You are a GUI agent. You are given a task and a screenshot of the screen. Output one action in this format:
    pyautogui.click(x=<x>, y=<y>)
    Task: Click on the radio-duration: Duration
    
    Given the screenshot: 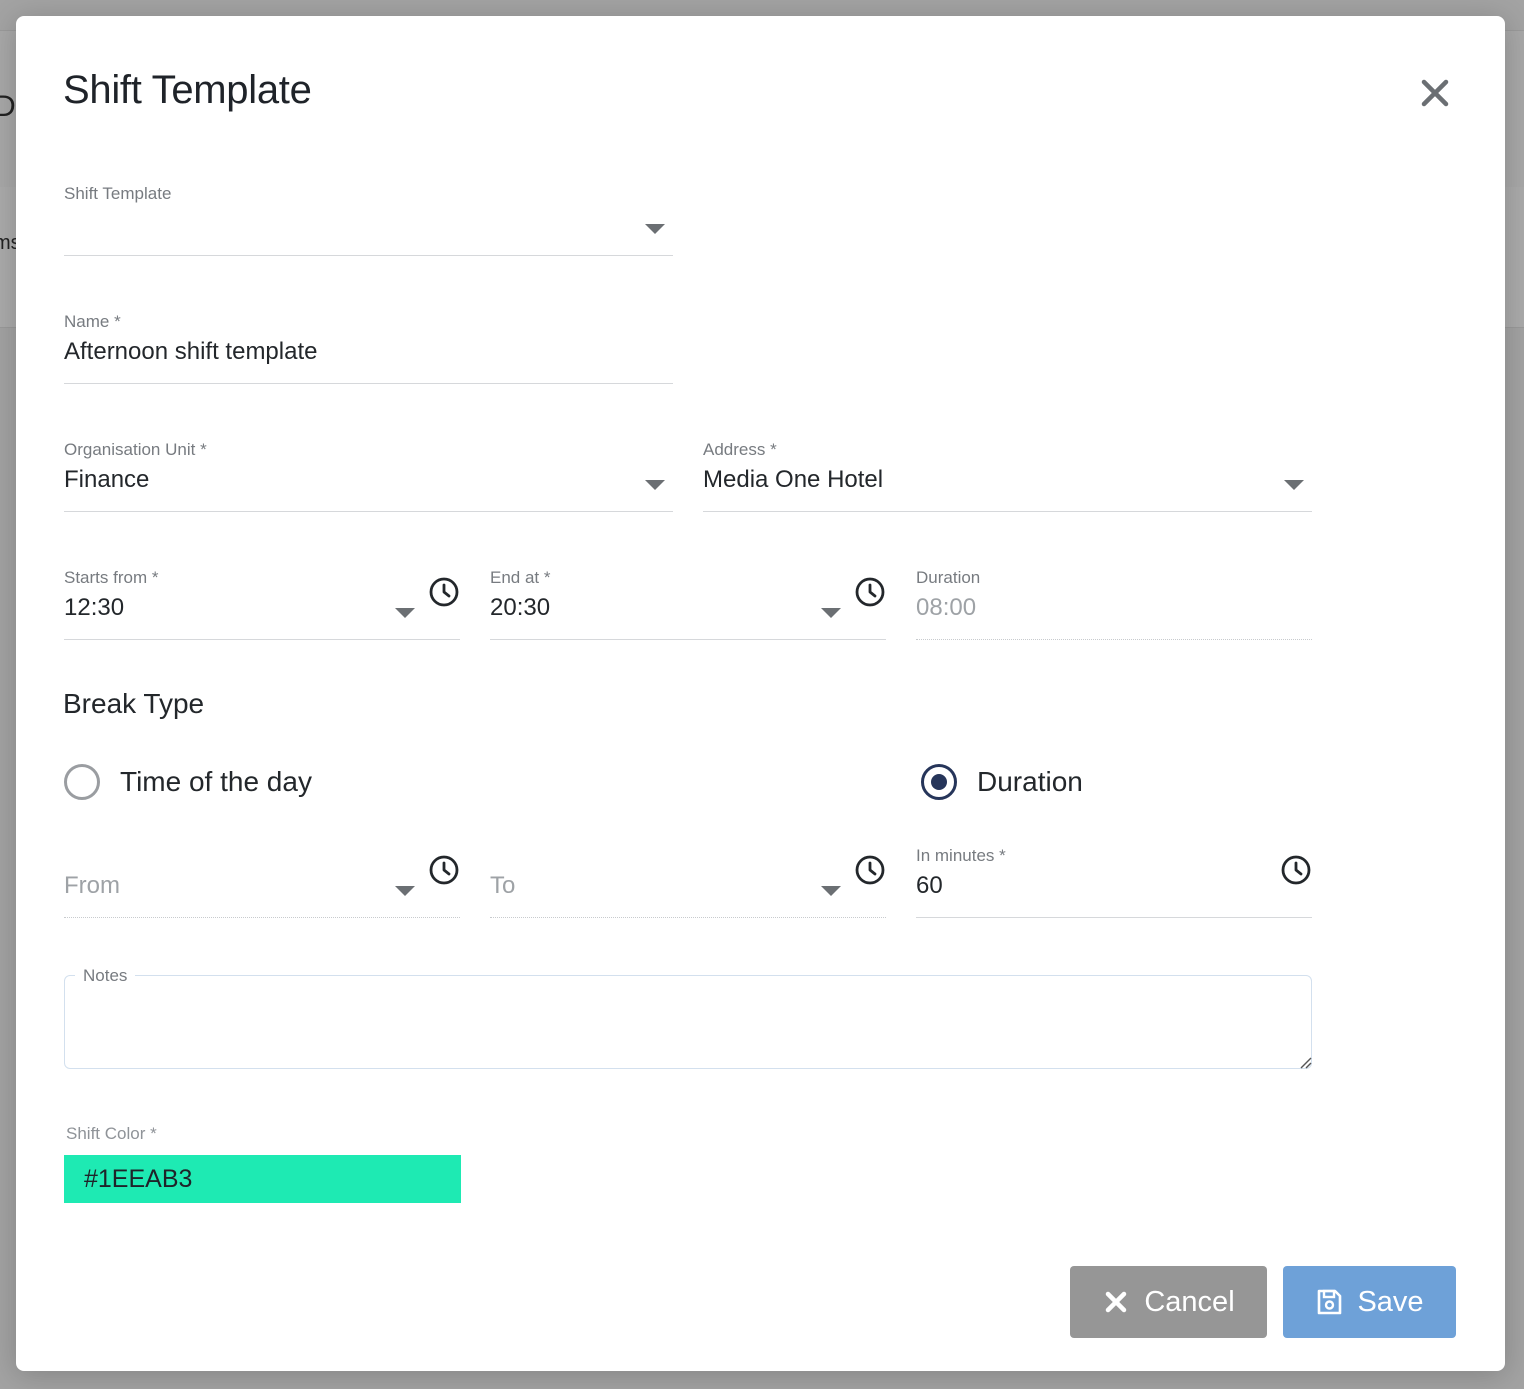 What is the action you would take?
    pyautogui.click(x=1002, y=782)
    